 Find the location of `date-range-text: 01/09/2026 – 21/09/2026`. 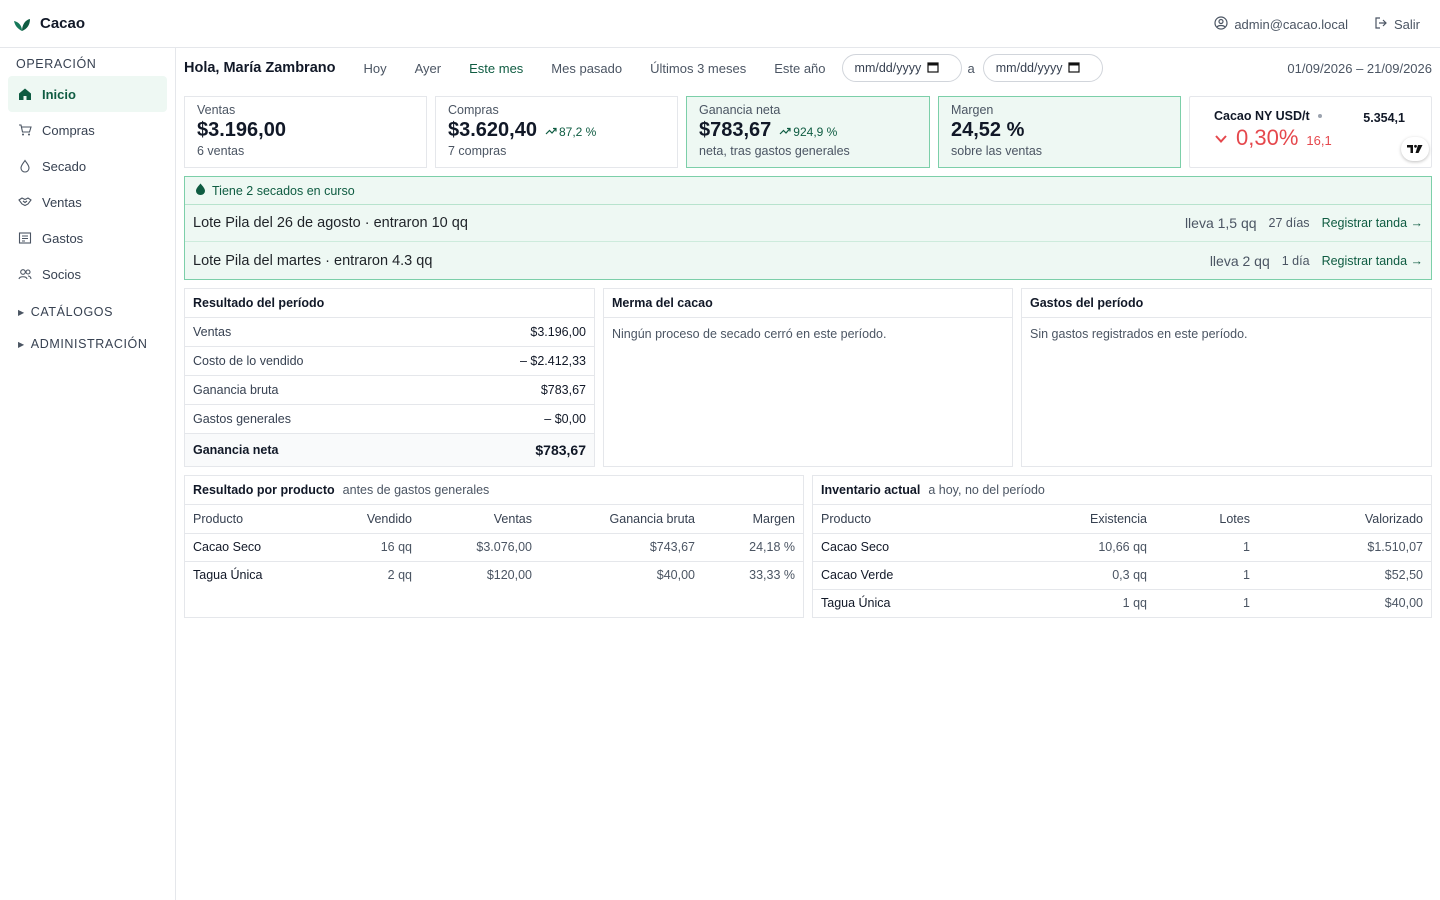

date-range-text: 01/09/2026 – 21/09/2026 is located at coordinates (1359, 68).